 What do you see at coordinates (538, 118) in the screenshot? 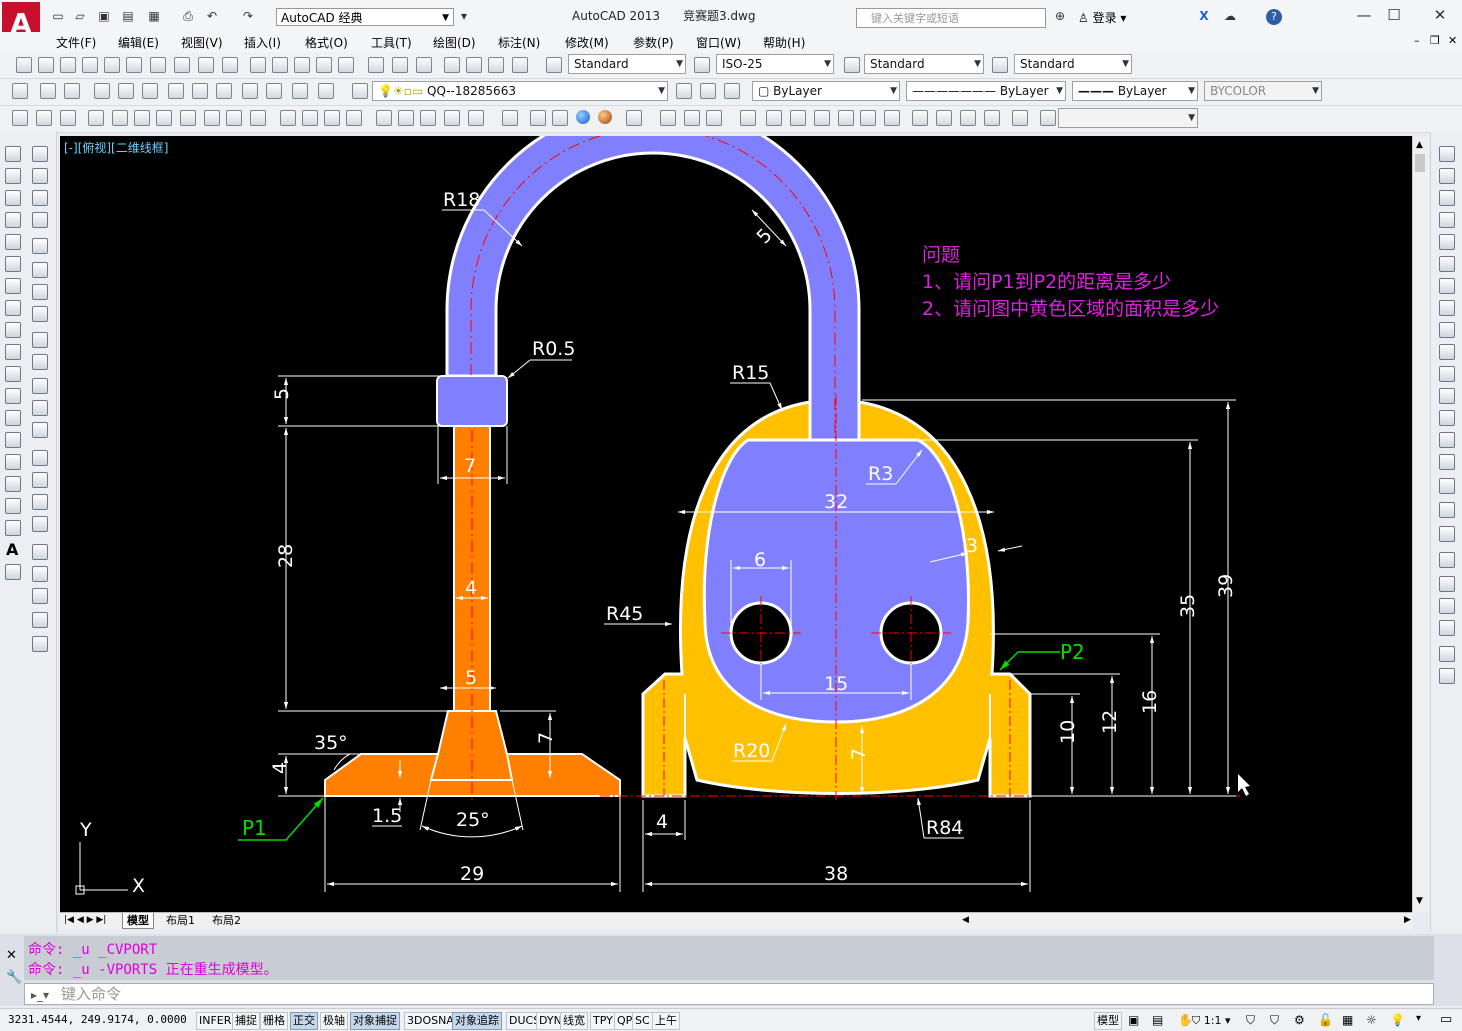
I see `hide-icon` at bounding box center [538, 118].